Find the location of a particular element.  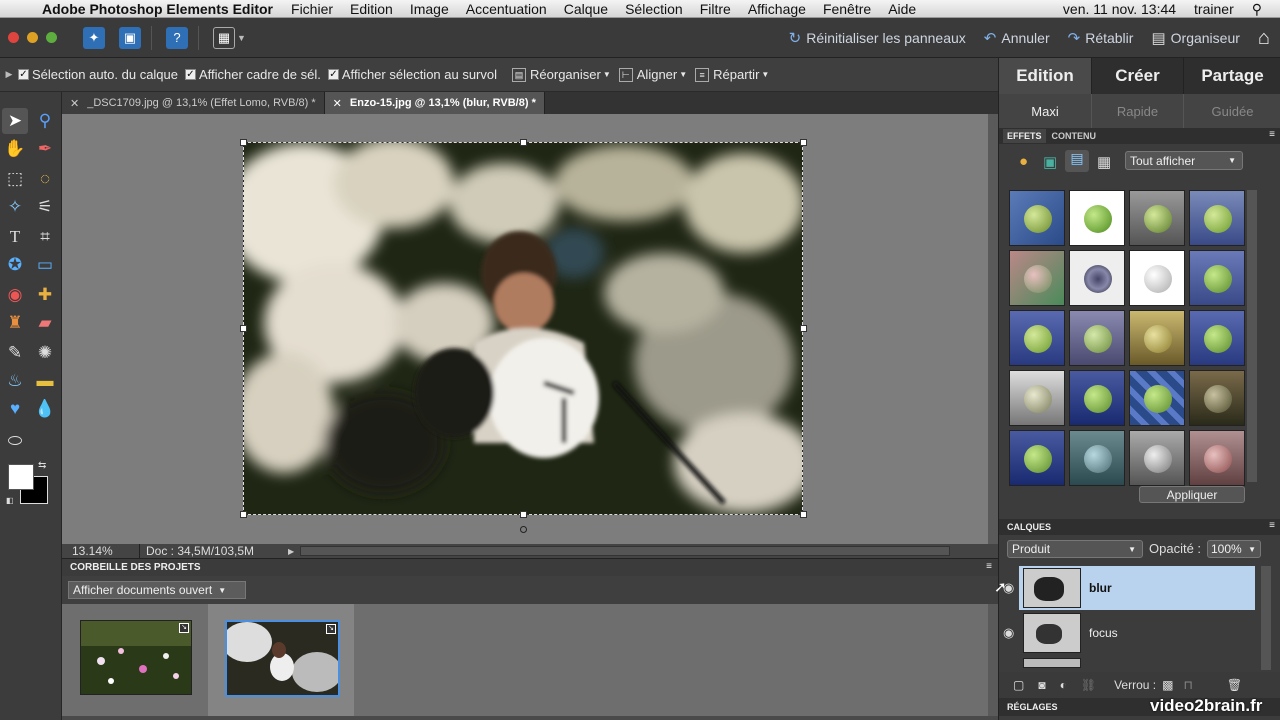

healing-brush-tool-icon: ✚ is located at coordinates (45, 295).